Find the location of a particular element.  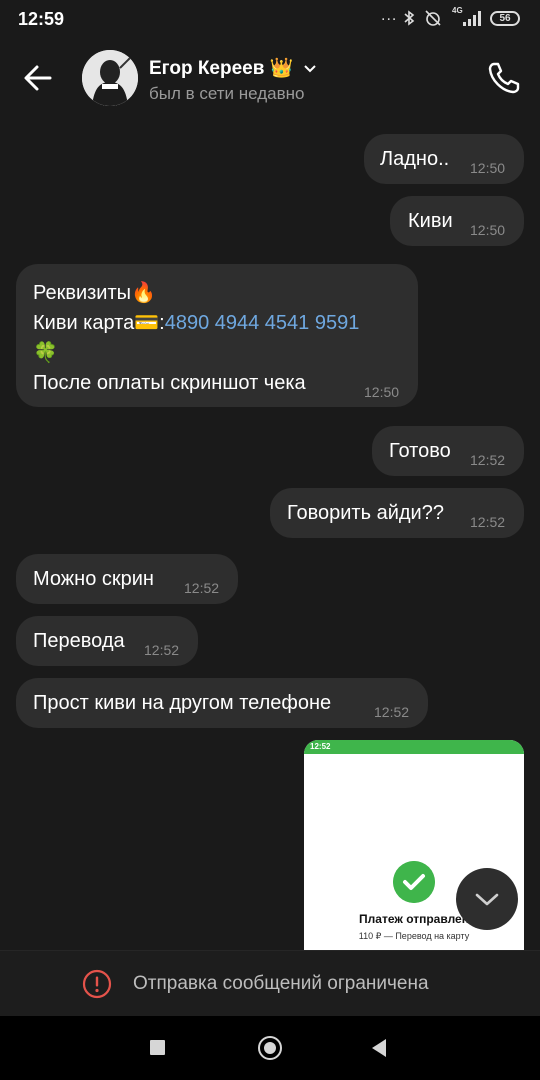

home-button is located at coordinates (270, 1048).